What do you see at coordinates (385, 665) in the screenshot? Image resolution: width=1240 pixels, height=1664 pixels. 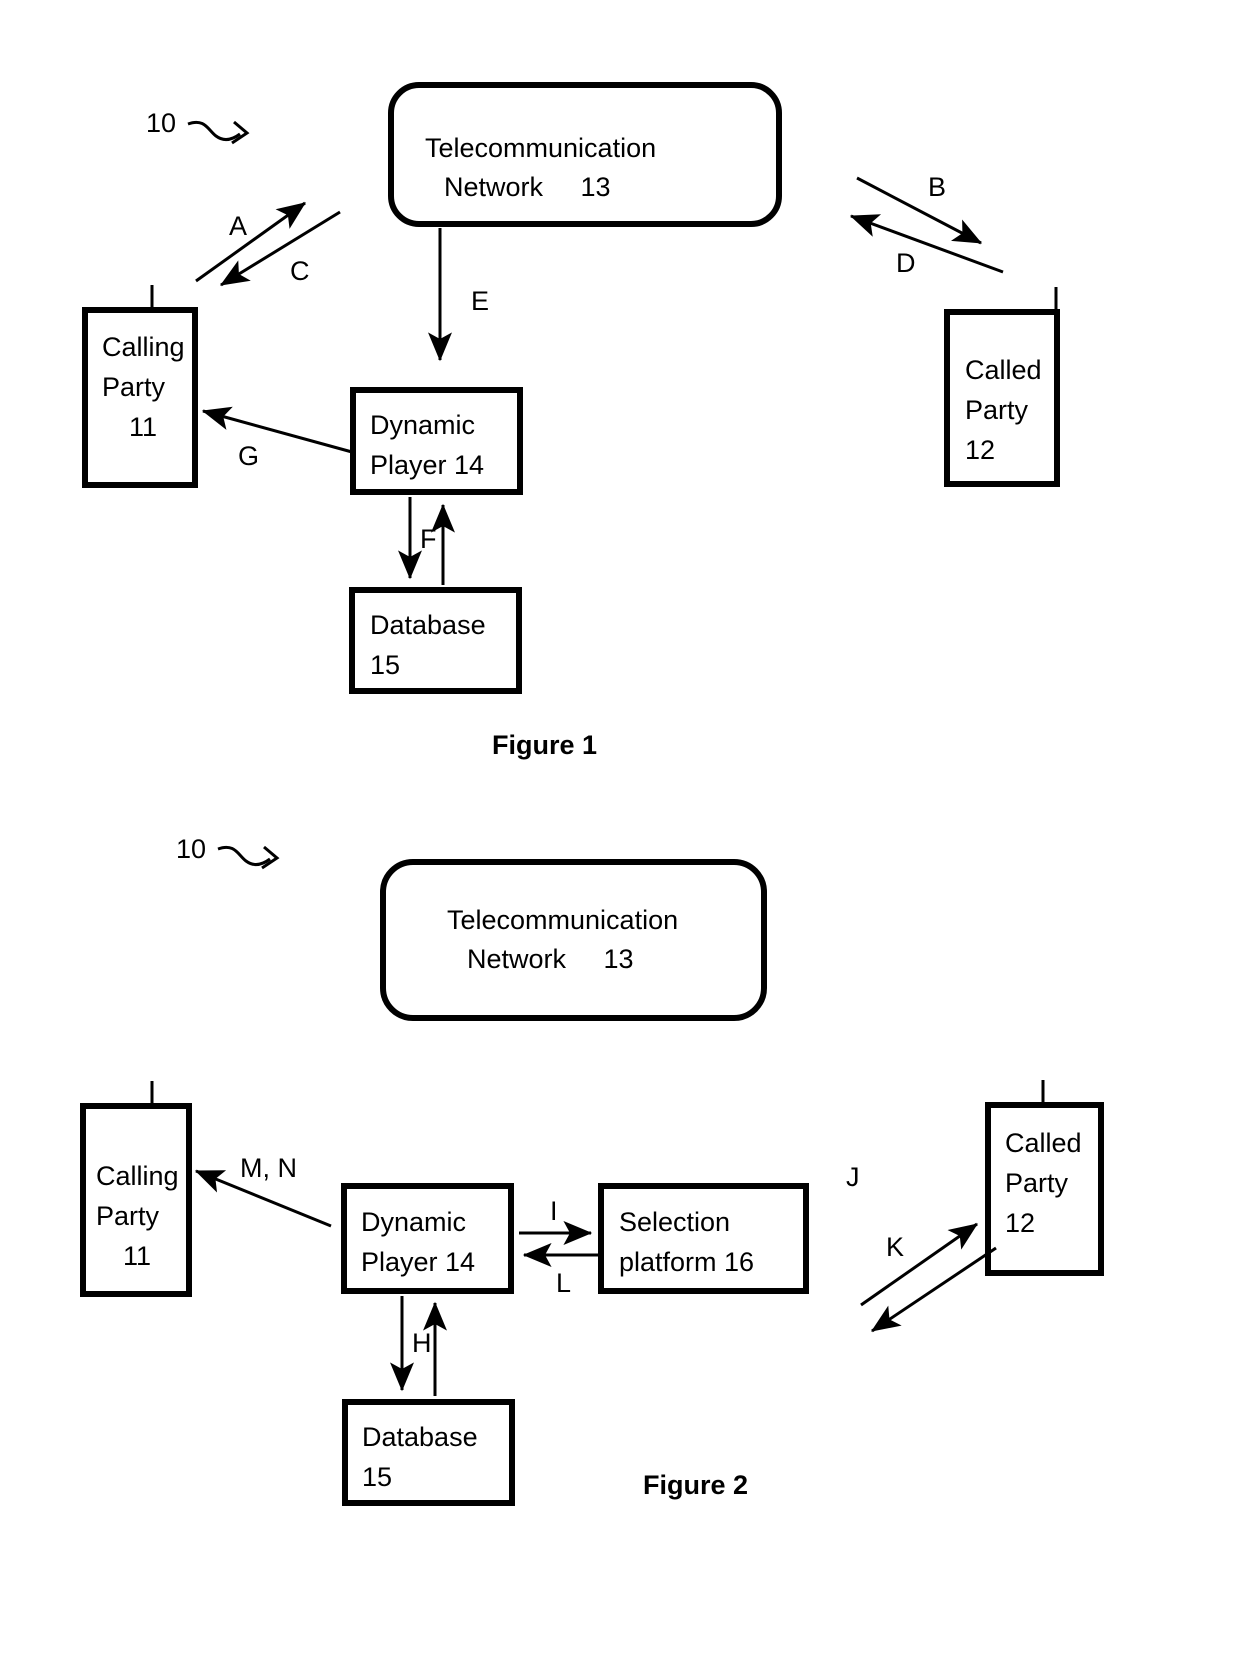 I see `database-line2-fig1: 15` at bounding box center [385, 665].